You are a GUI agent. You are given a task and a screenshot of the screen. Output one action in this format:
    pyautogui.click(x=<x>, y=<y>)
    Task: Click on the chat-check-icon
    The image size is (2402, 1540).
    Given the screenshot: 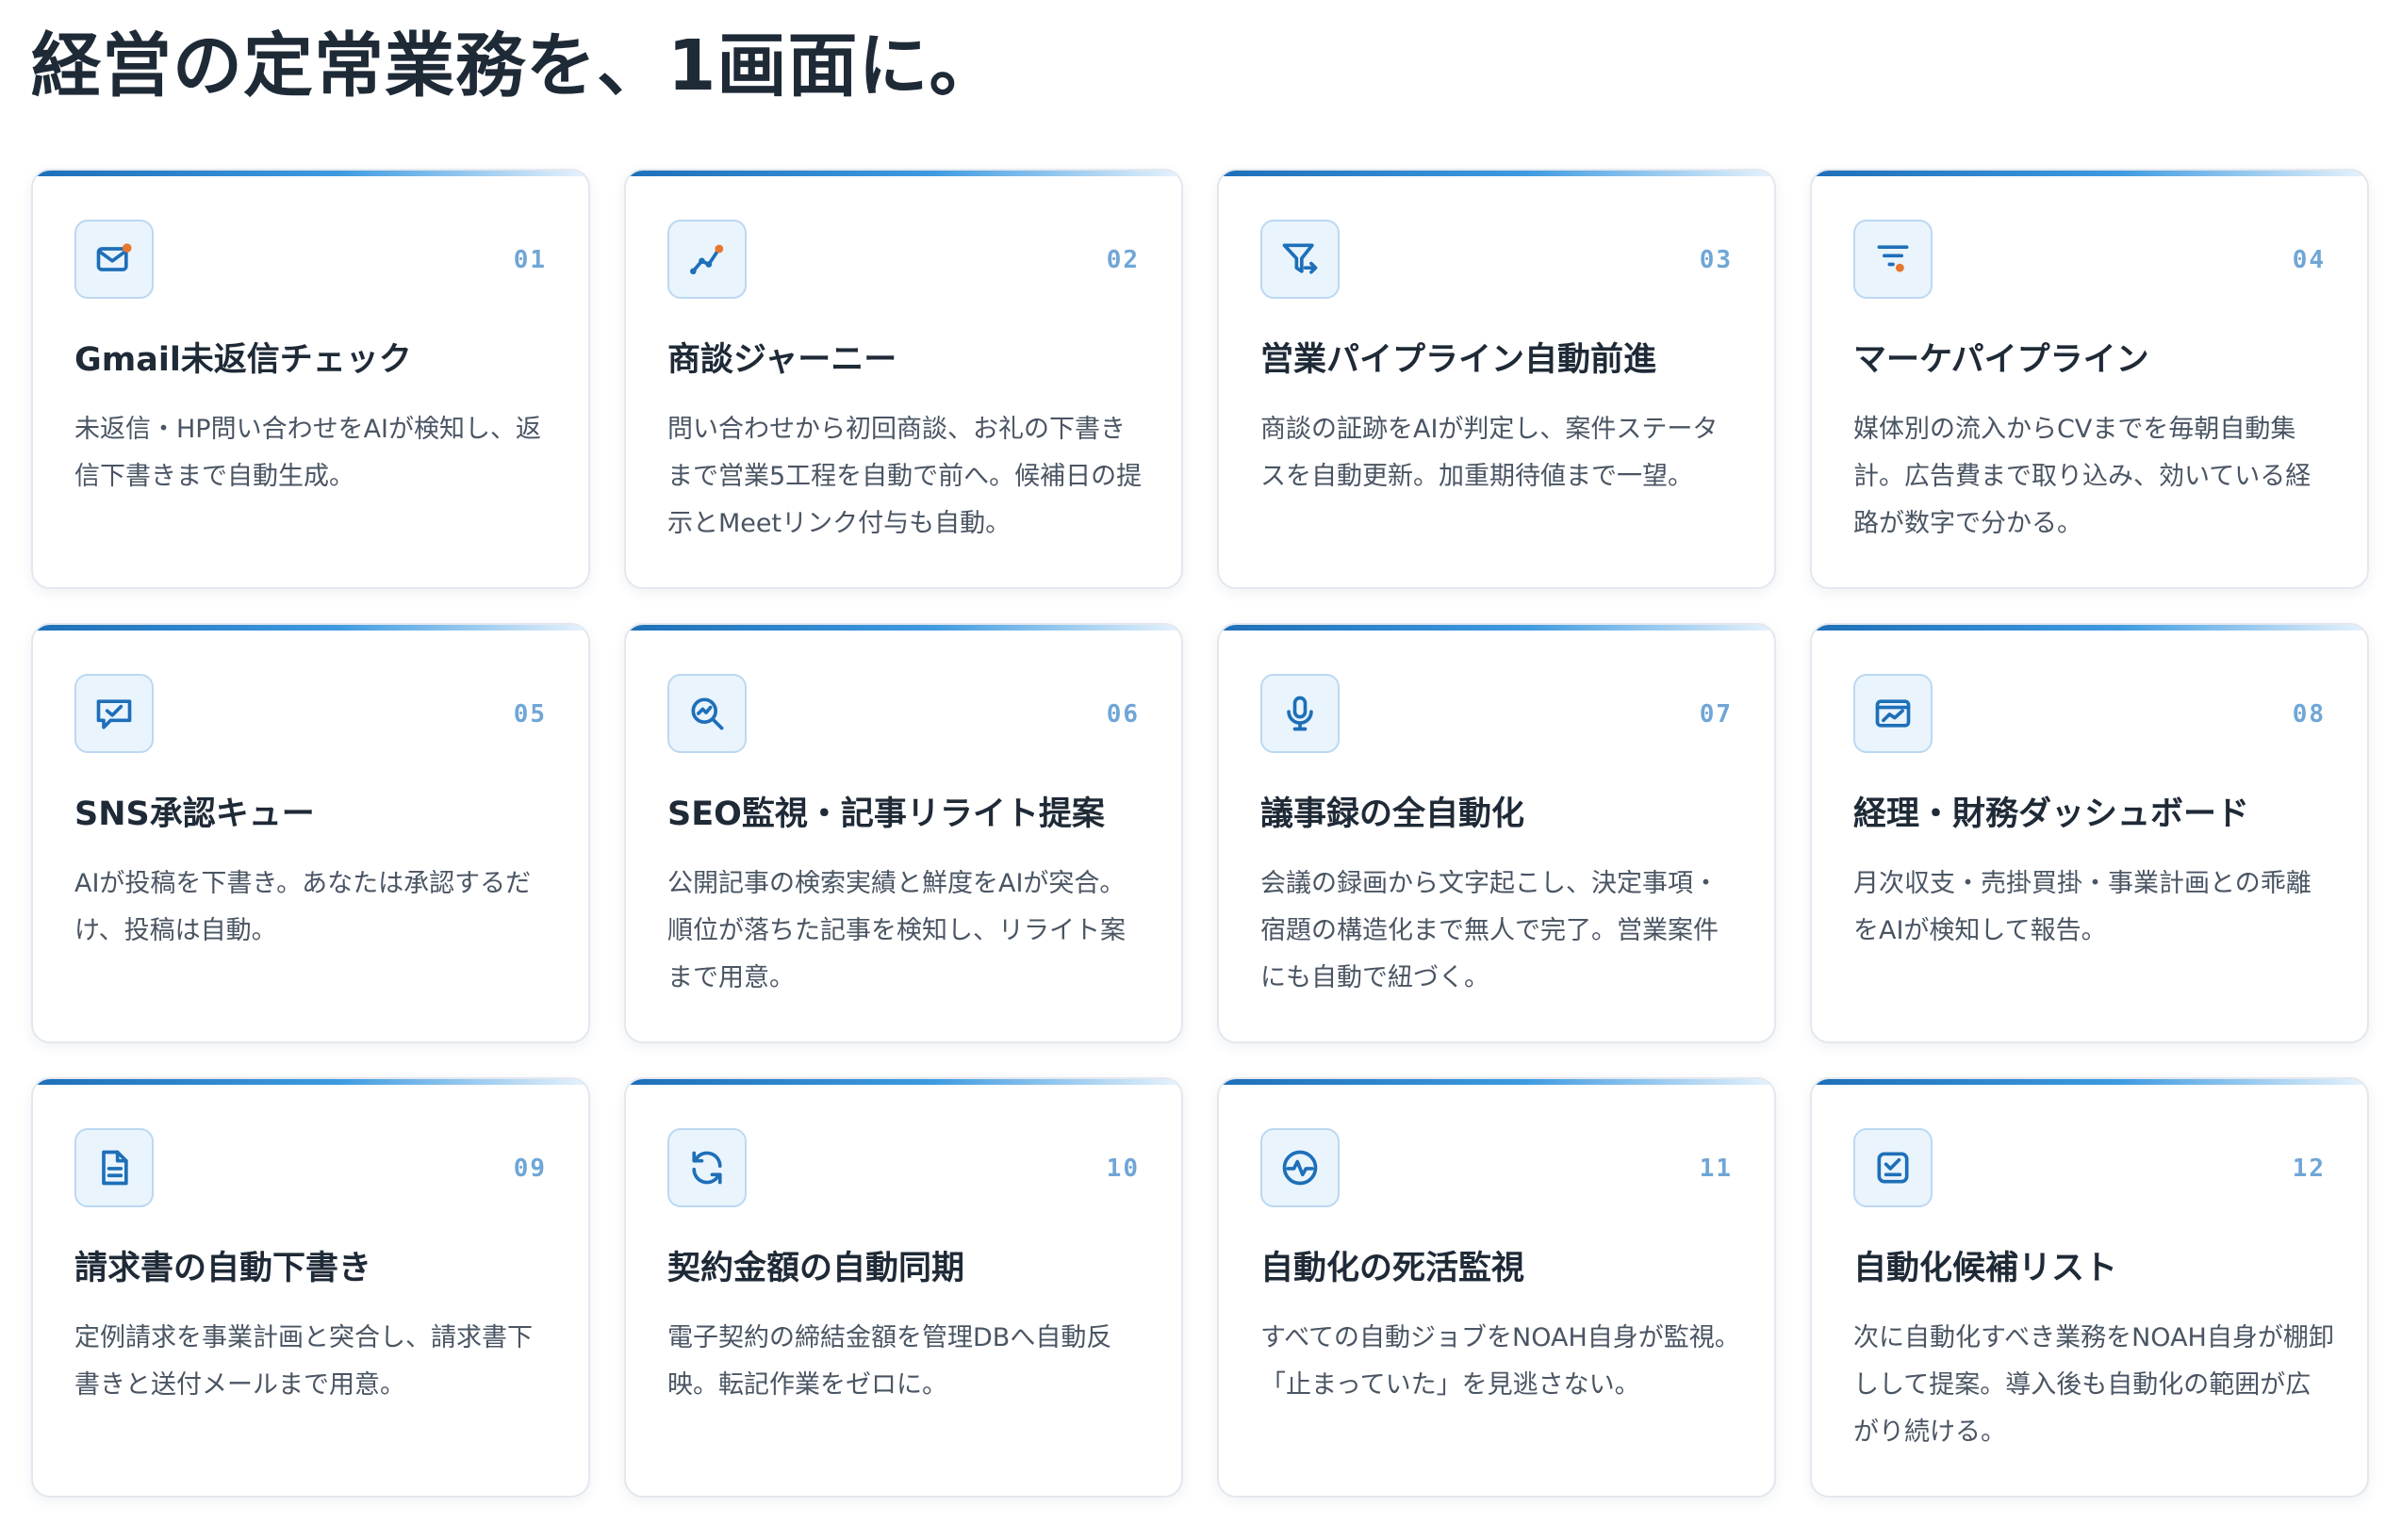 What is the action you would take?
    pyautogui.click(x=114, y=713)
    